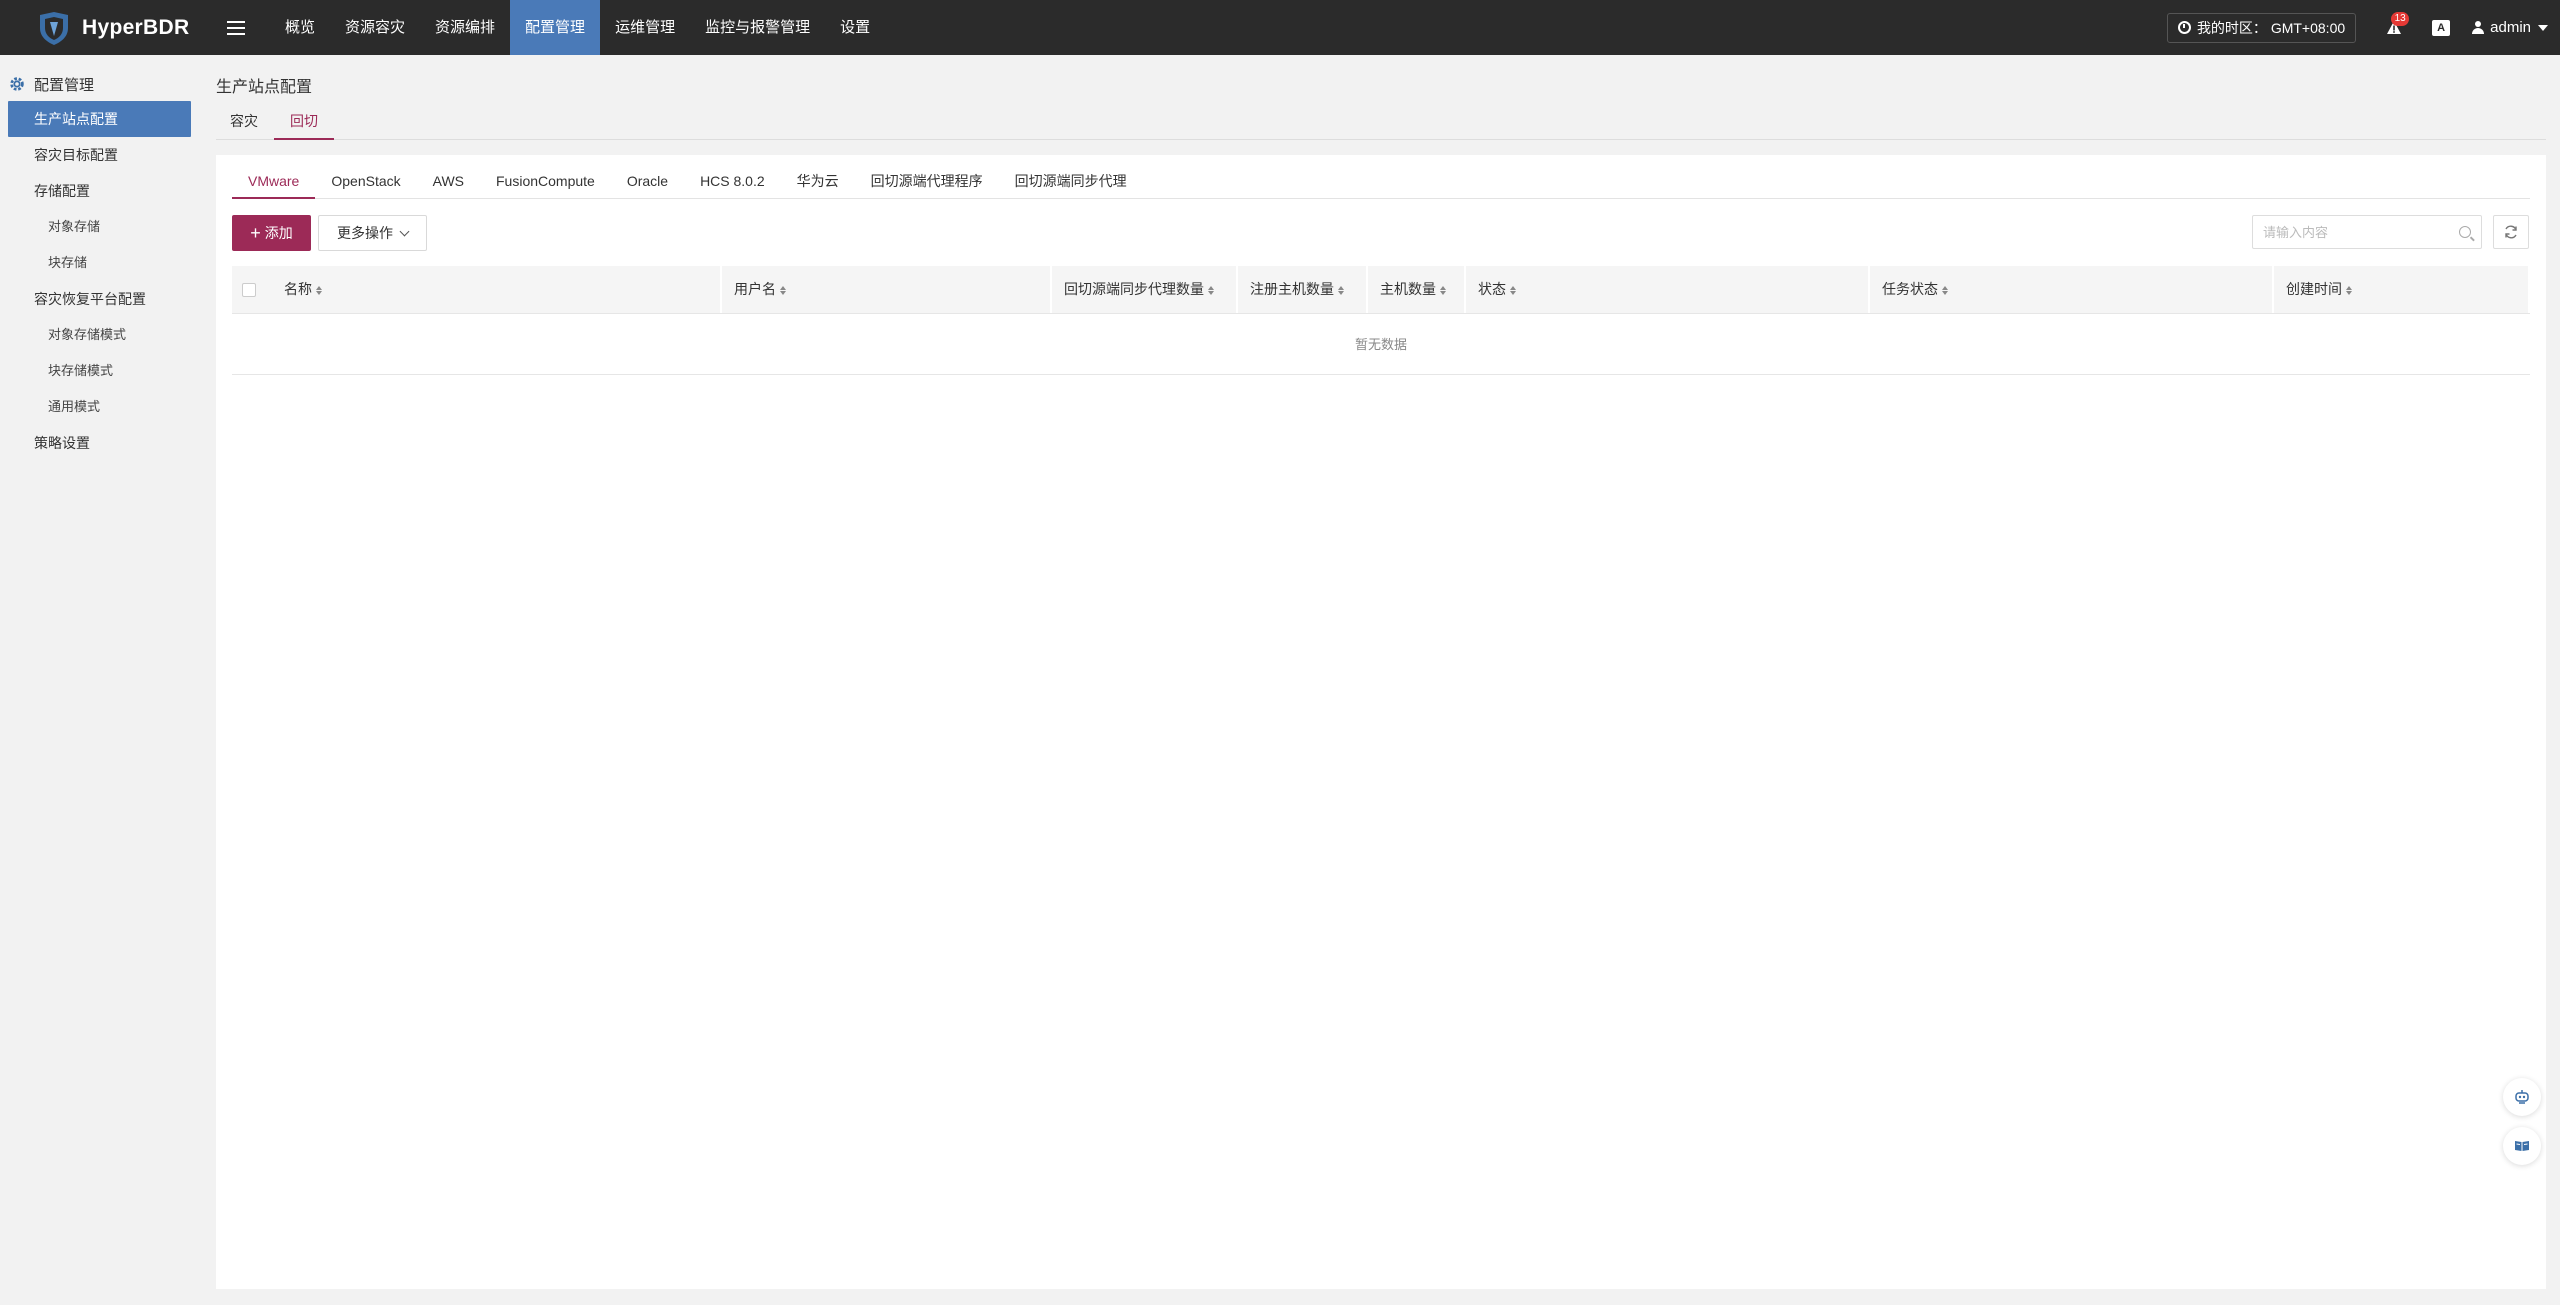 The image size is (2560, 1305). What do you see at coordinates (1910, 289) in the screenshot?
I see `column-header-label: 任务状态` at bounding box center [1910, 289].